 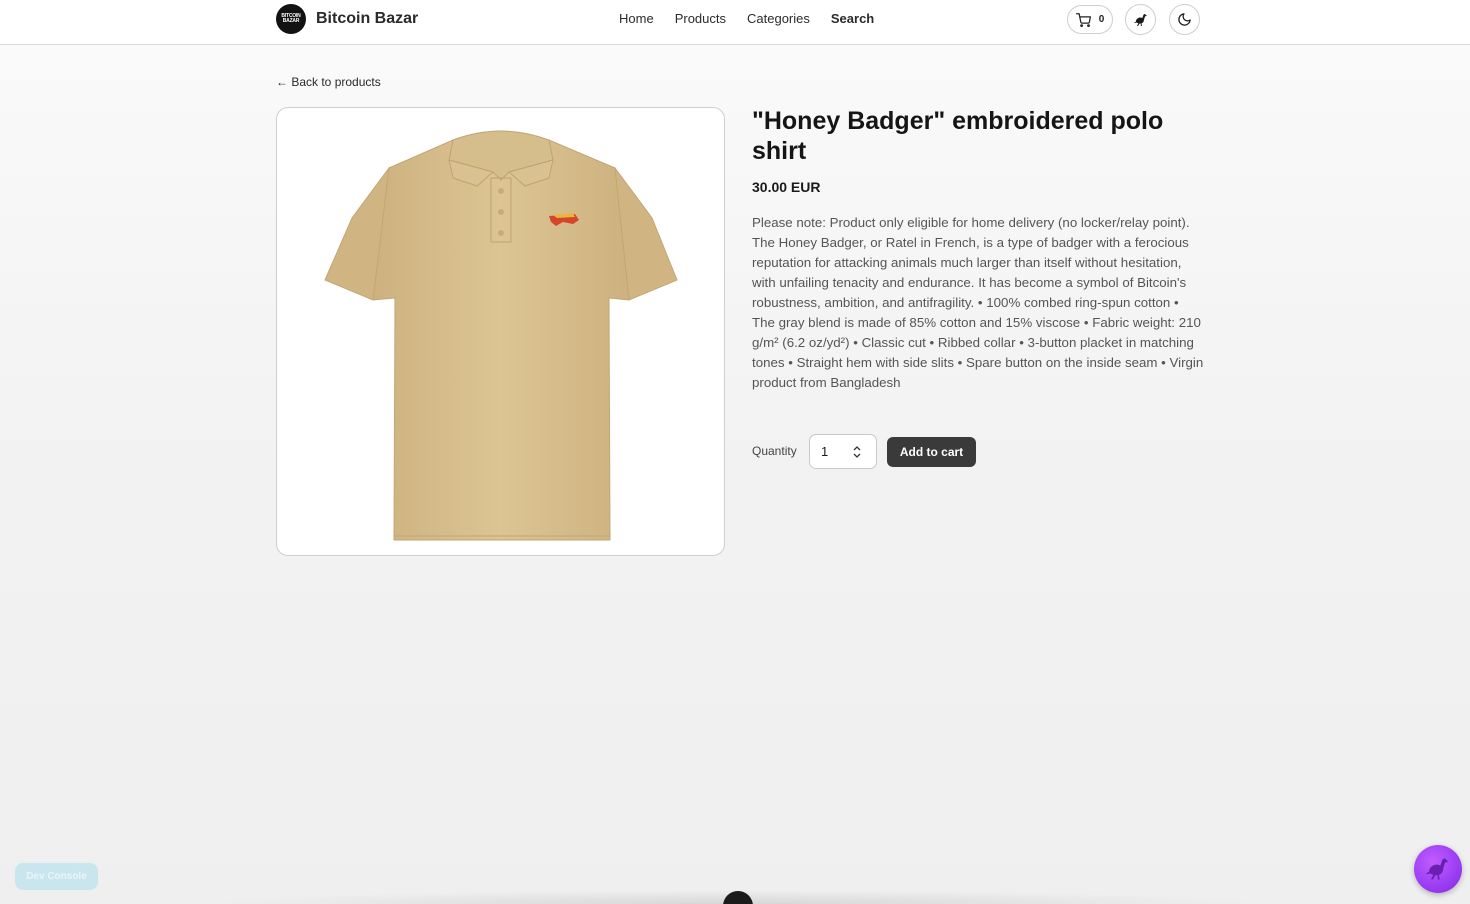 What do you see at coordinates (778, 18) in the screenshot?
I see `nav-categories: Categories` at bounding box center [778, 18].